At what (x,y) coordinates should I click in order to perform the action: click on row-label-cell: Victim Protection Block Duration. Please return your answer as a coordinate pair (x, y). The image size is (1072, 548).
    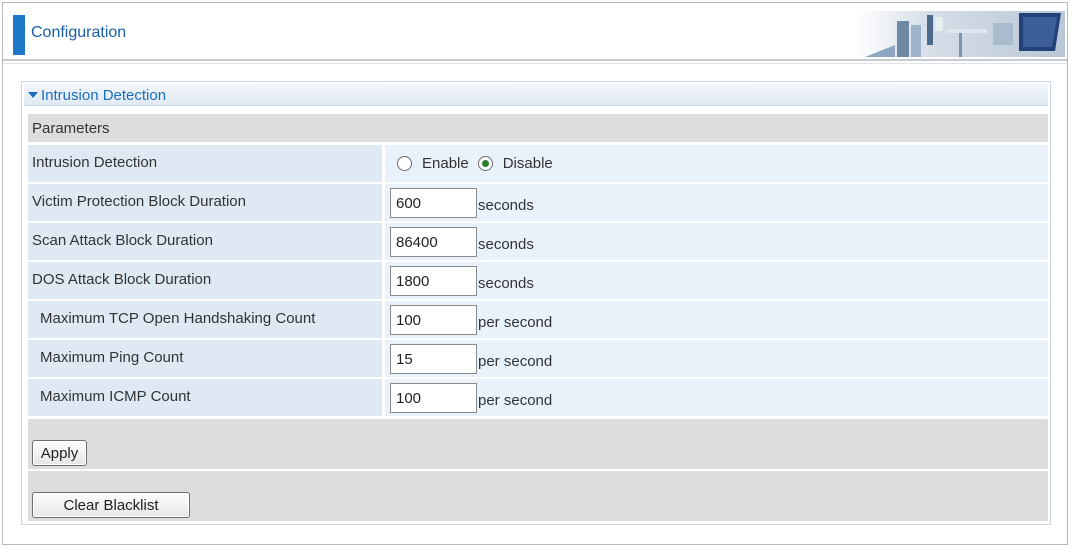
    Looking at the image, I should click on (205, 202).